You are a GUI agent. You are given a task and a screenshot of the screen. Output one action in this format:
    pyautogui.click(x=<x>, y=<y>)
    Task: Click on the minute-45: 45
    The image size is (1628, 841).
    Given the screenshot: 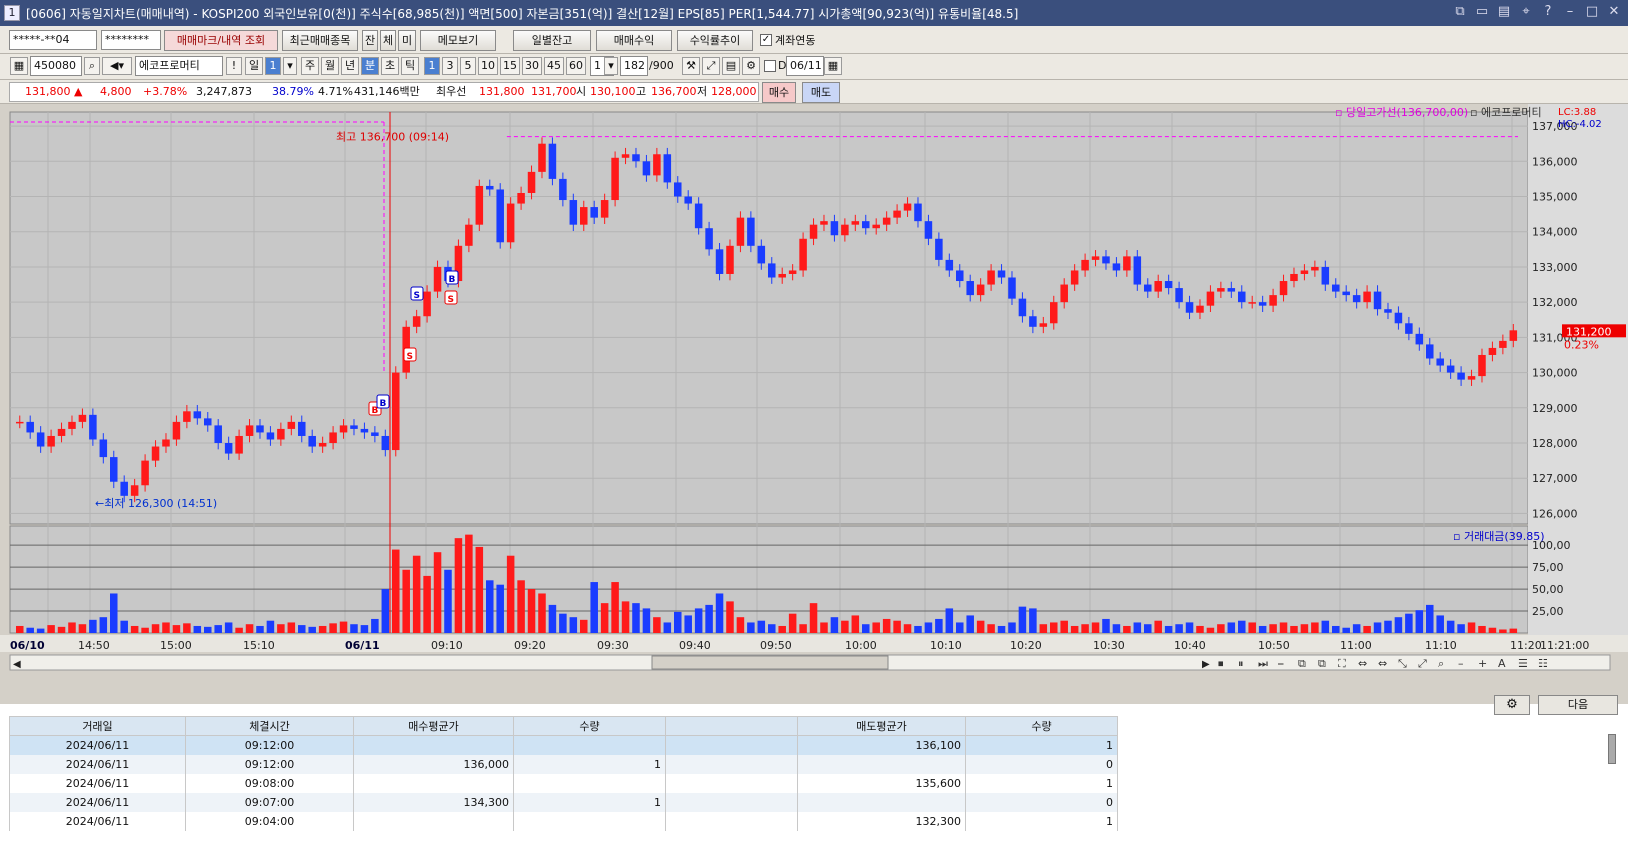 What is the action you would take?
    pyautogui.click(x=554, y=66)
    